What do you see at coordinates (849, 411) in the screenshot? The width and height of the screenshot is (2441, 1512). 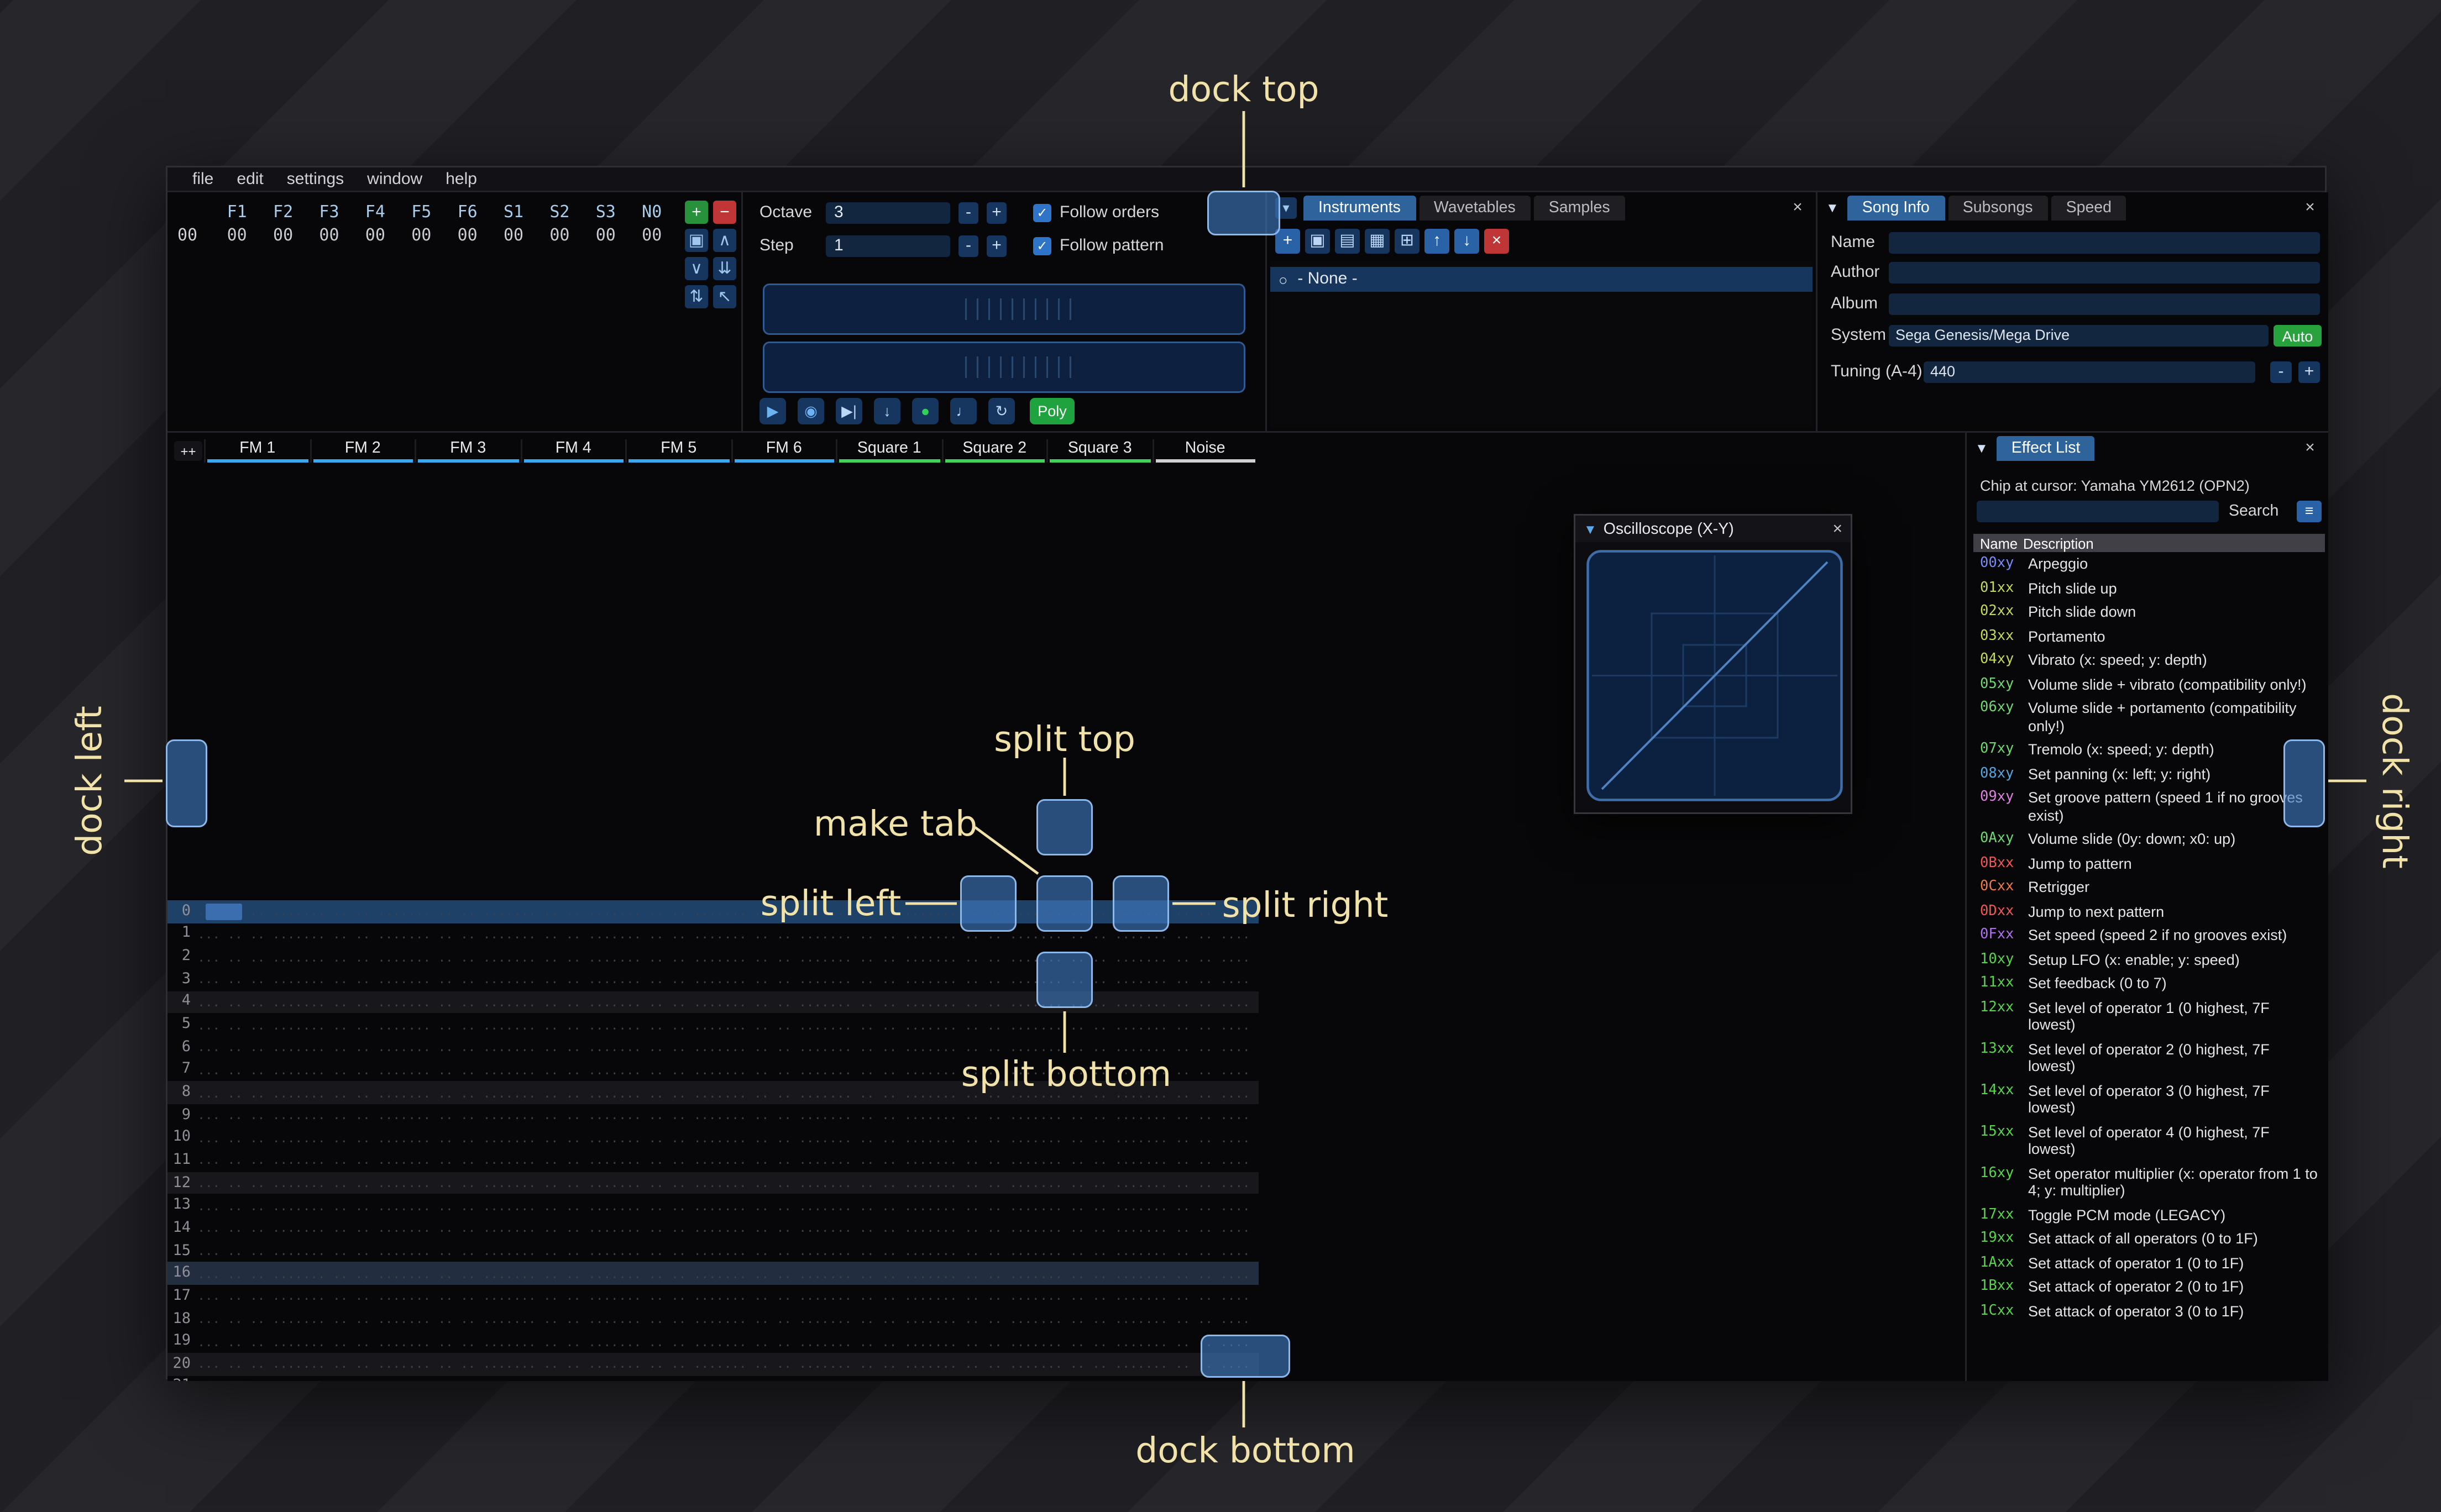 I see `play-from-cursor-button: ▶|` at bounding box center [849, 411].